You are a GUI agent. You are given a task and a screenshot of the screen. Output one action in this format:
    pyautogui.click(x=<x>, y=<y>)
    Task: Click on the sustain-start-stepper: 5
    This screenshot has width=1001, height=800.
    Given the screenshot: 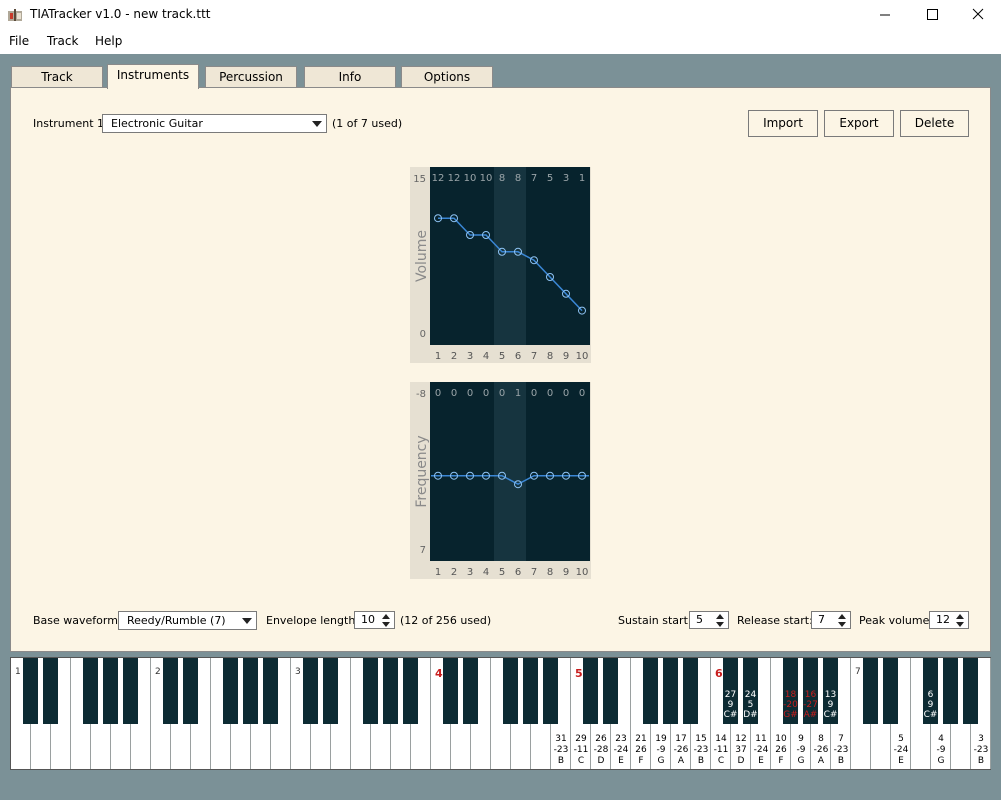 What is the action you would take?
    pyautogui.click(x=709, y=620)
    